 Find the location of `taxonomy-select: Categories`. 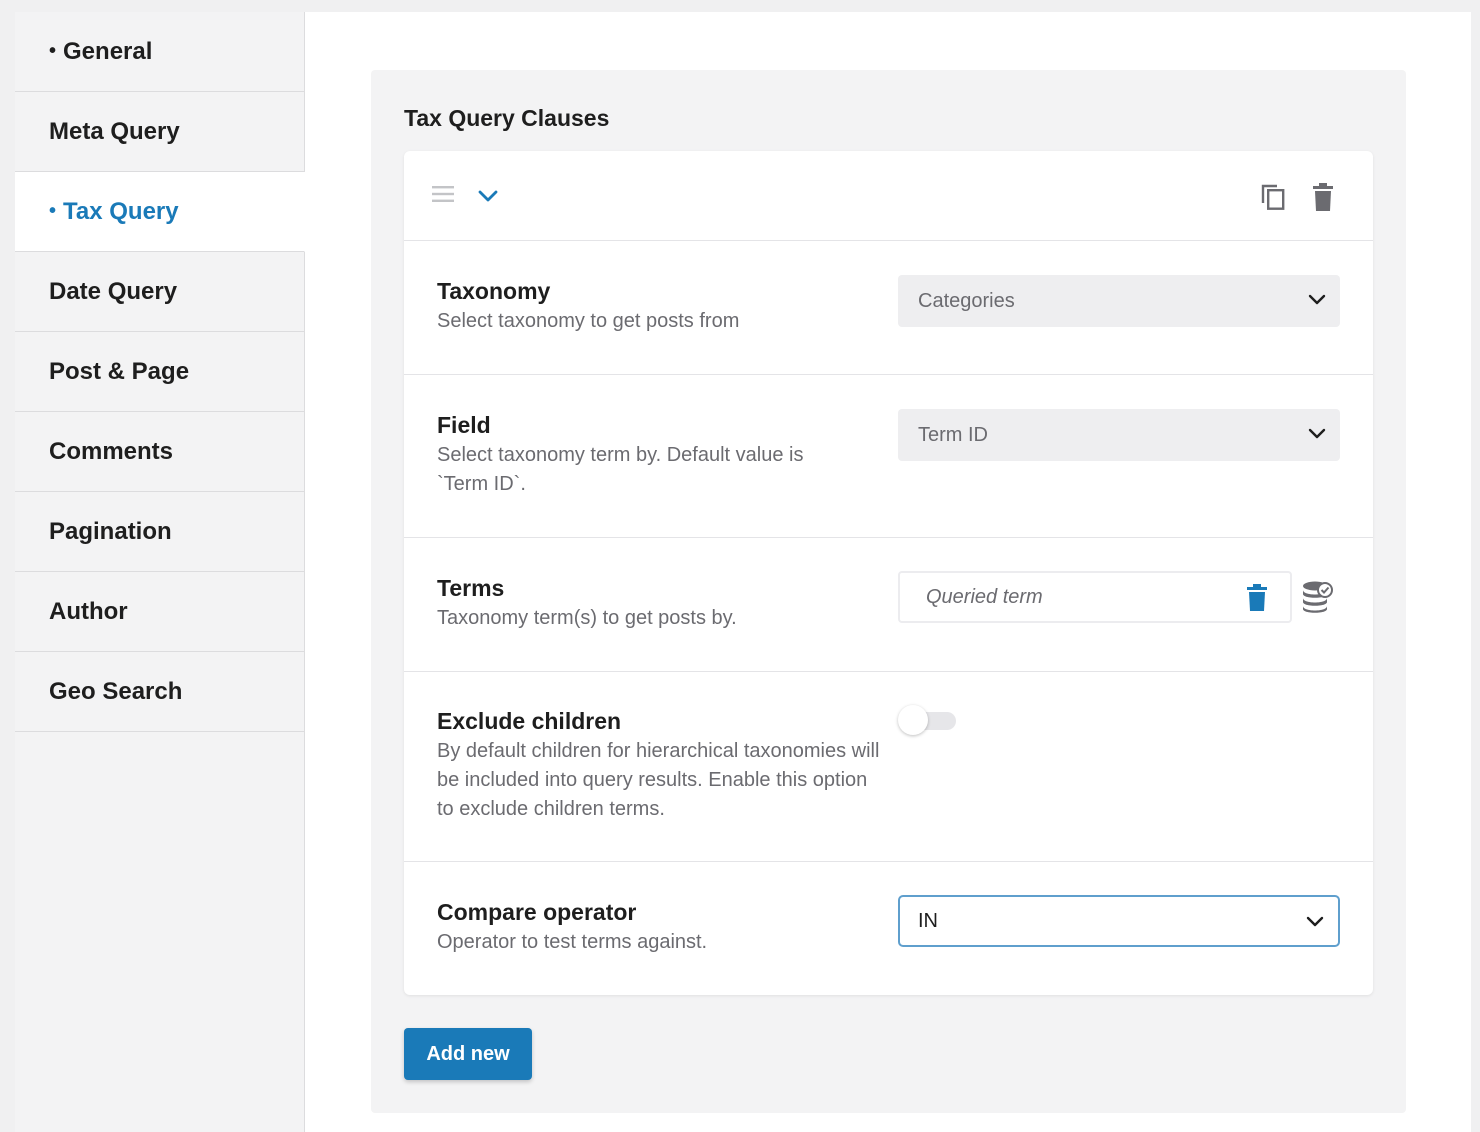

taxonomy-select: Categories is located at coordinates (1119, 301).